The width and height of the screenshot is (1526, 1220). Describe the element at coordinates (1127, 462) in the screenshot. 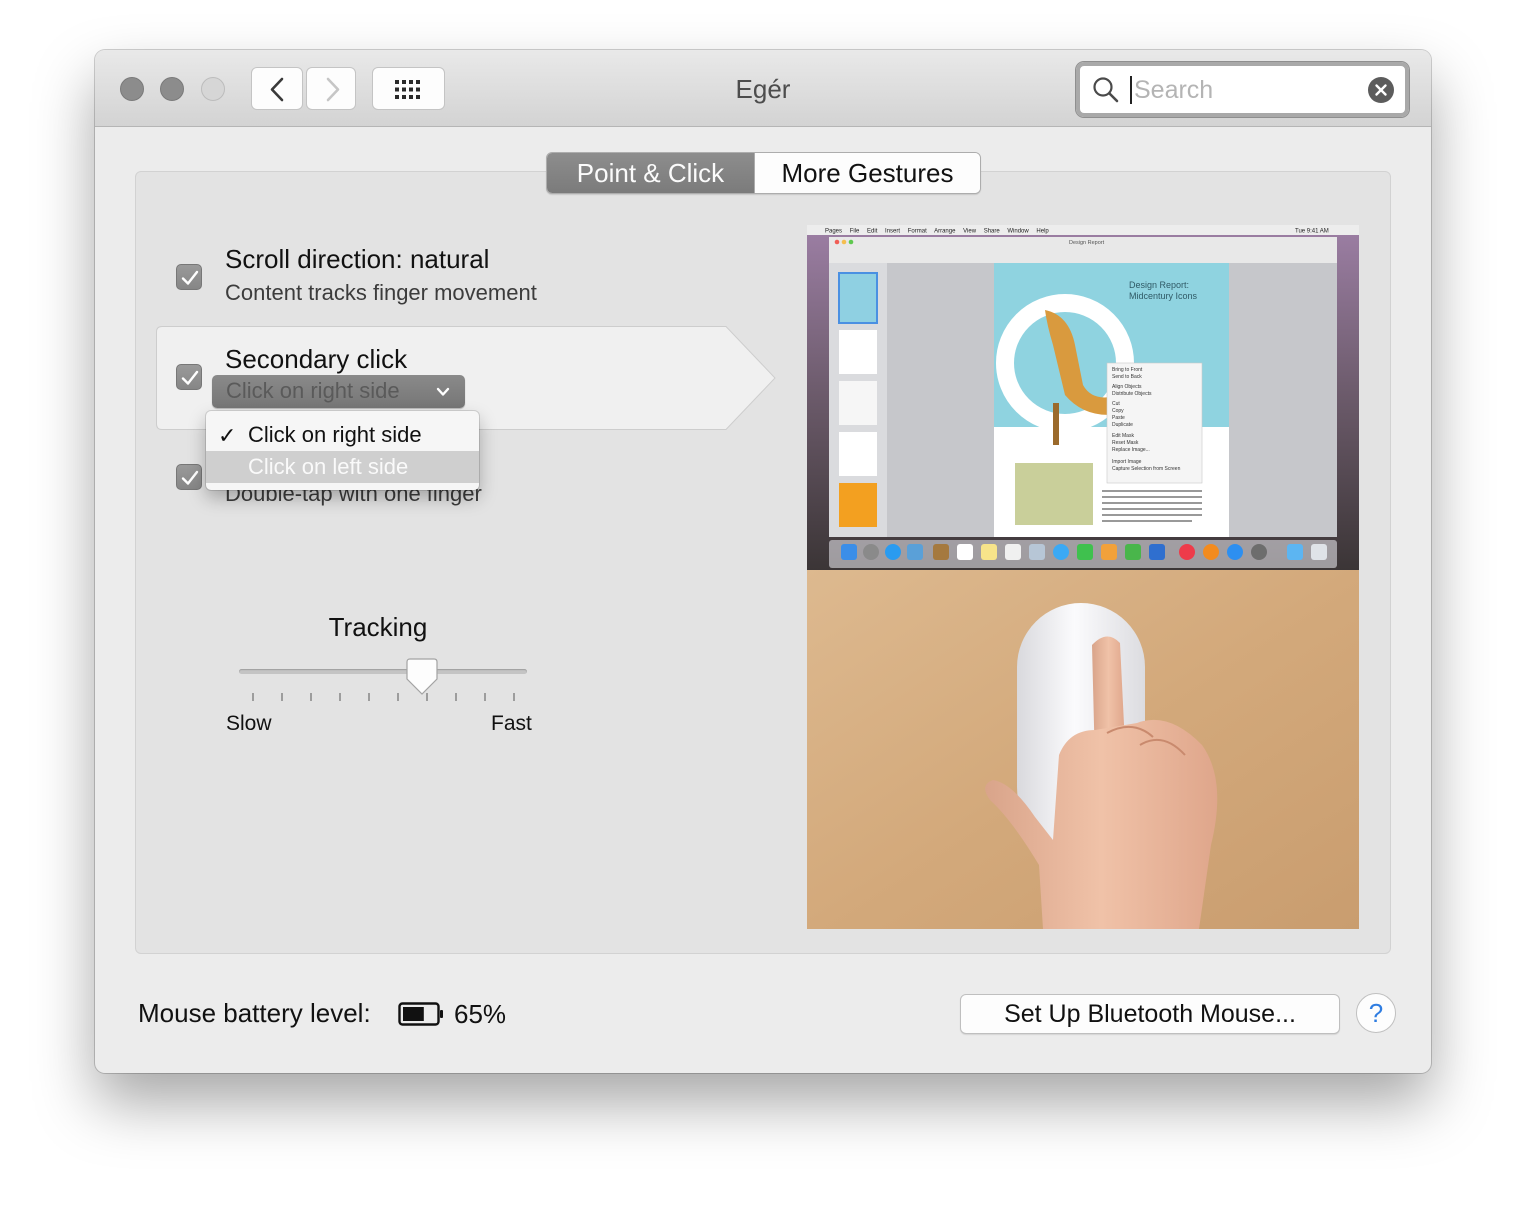

I see `svg-text: Import Image` at that location.